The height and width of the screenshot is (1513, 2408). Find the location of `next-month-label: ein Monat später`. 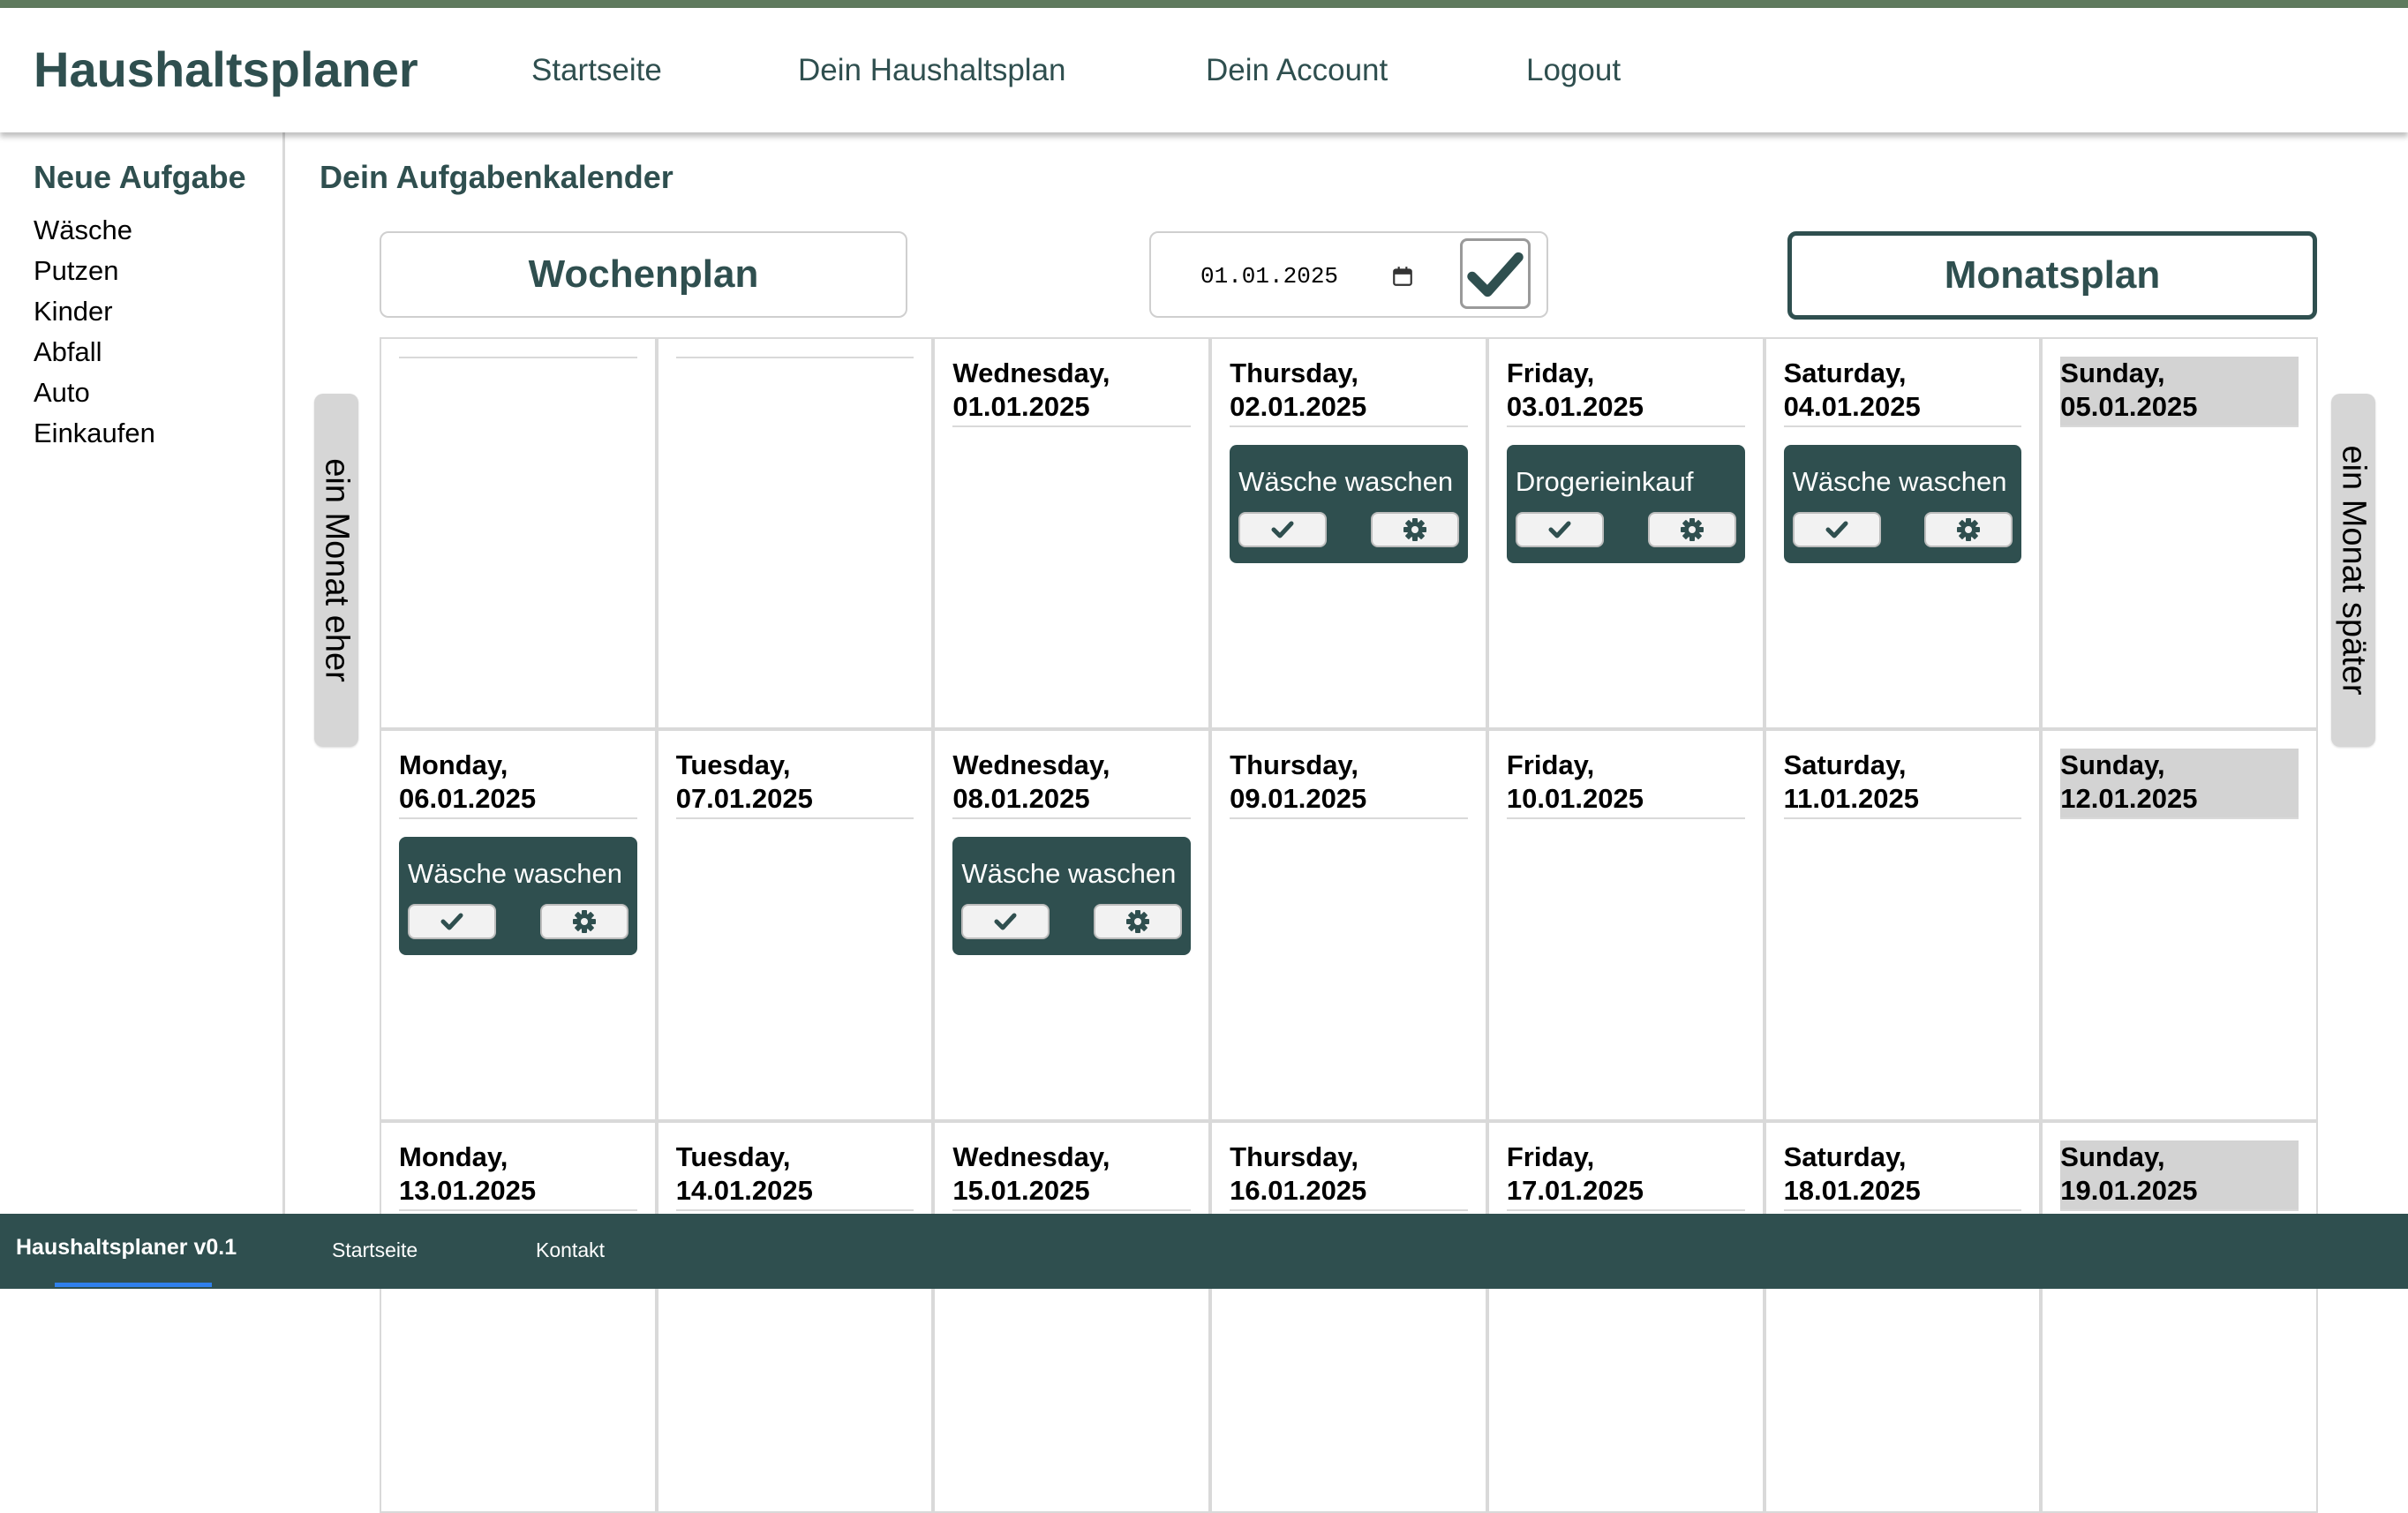

next-month-label: ein Monat später is located at coordinates (2354, 570).